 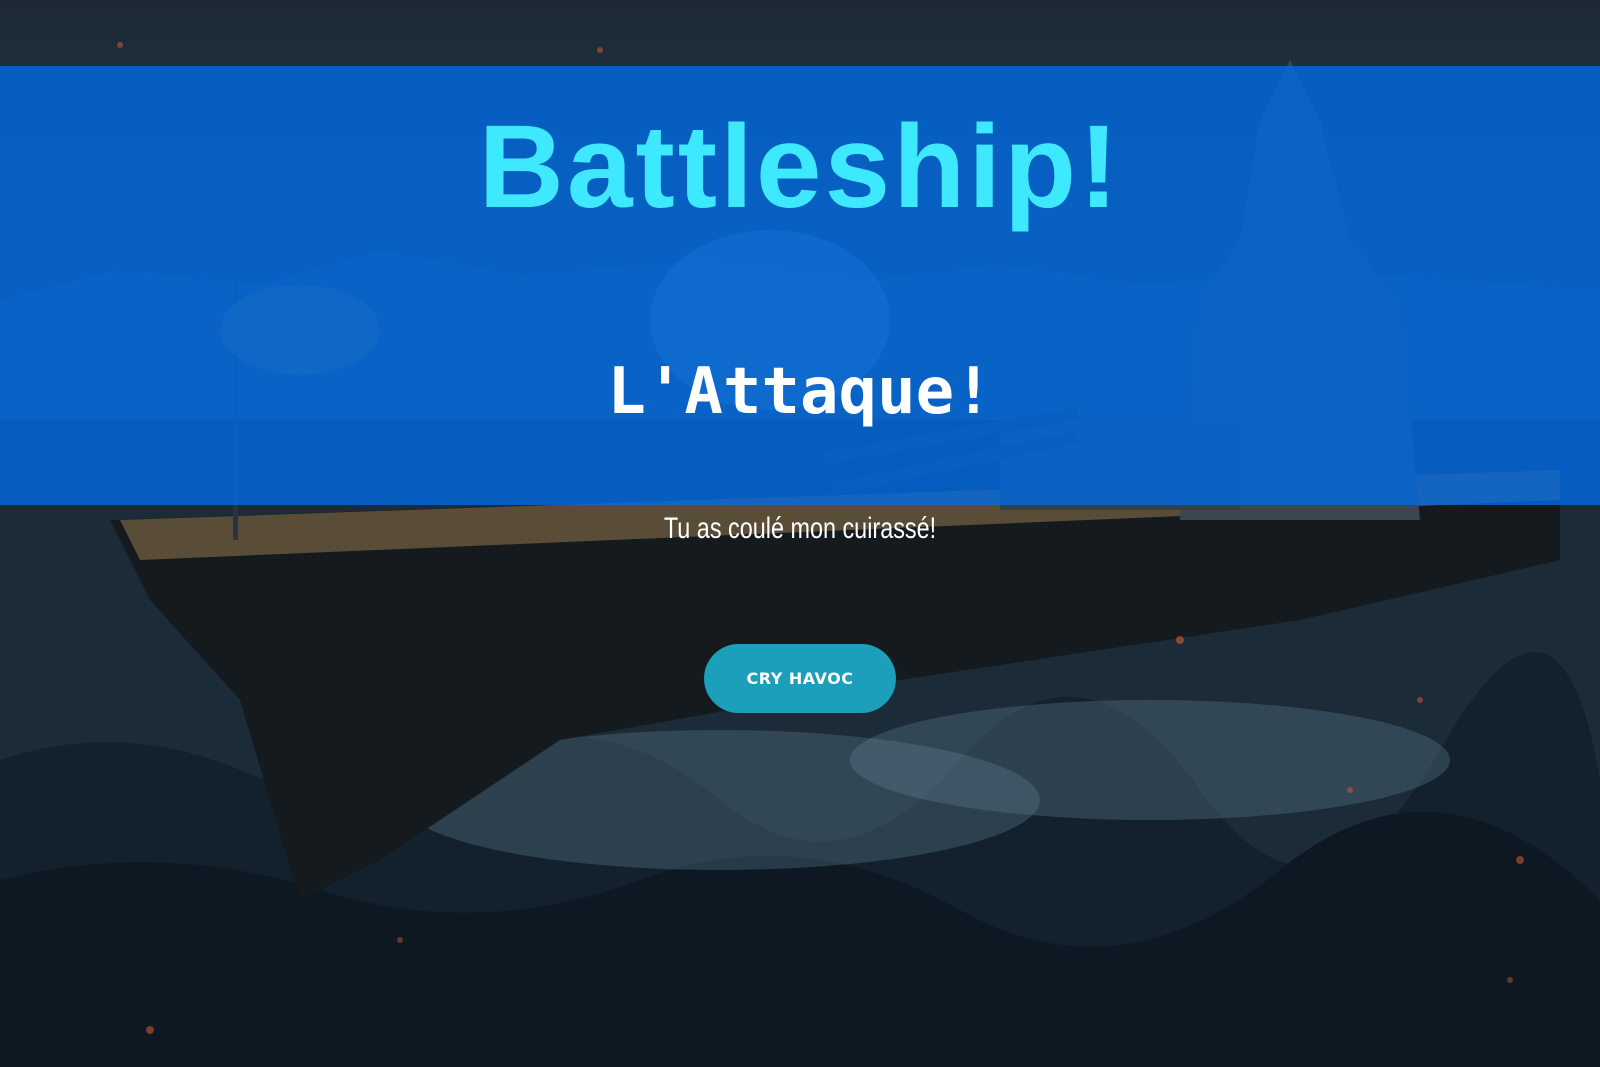 I want to click on tagline-text: Tu as coulé mon cuirassé!, so click(x=800, y=528).